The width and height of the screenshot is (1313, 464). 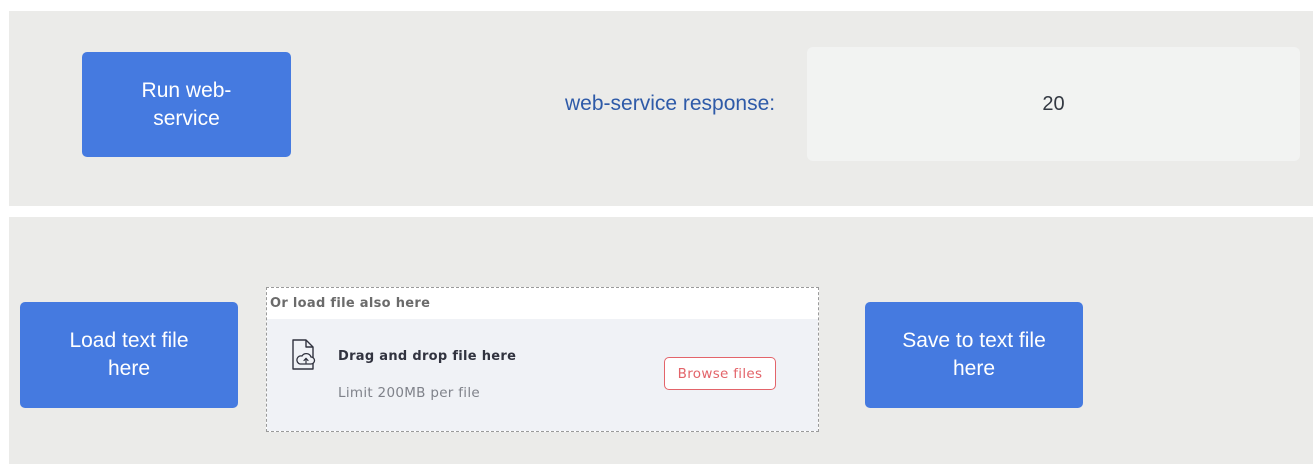 I want to click on run-webservice-button: Run web-service, so click(x=186, y=104).